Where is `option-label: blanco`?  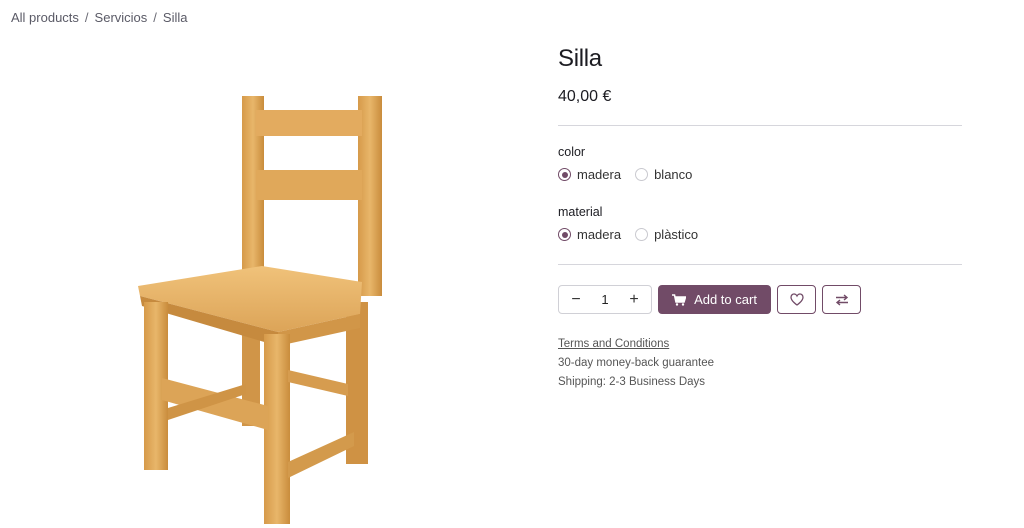
option-label: blanco is located at coordinates (673, 174).